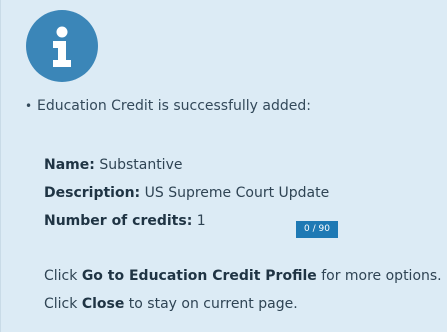 The width and height of the screenshot is (447, 332). Describe the element at coordinates (174, 106) in the screenshot. I see `message-text: Education Credit is successfully added:` at that location.